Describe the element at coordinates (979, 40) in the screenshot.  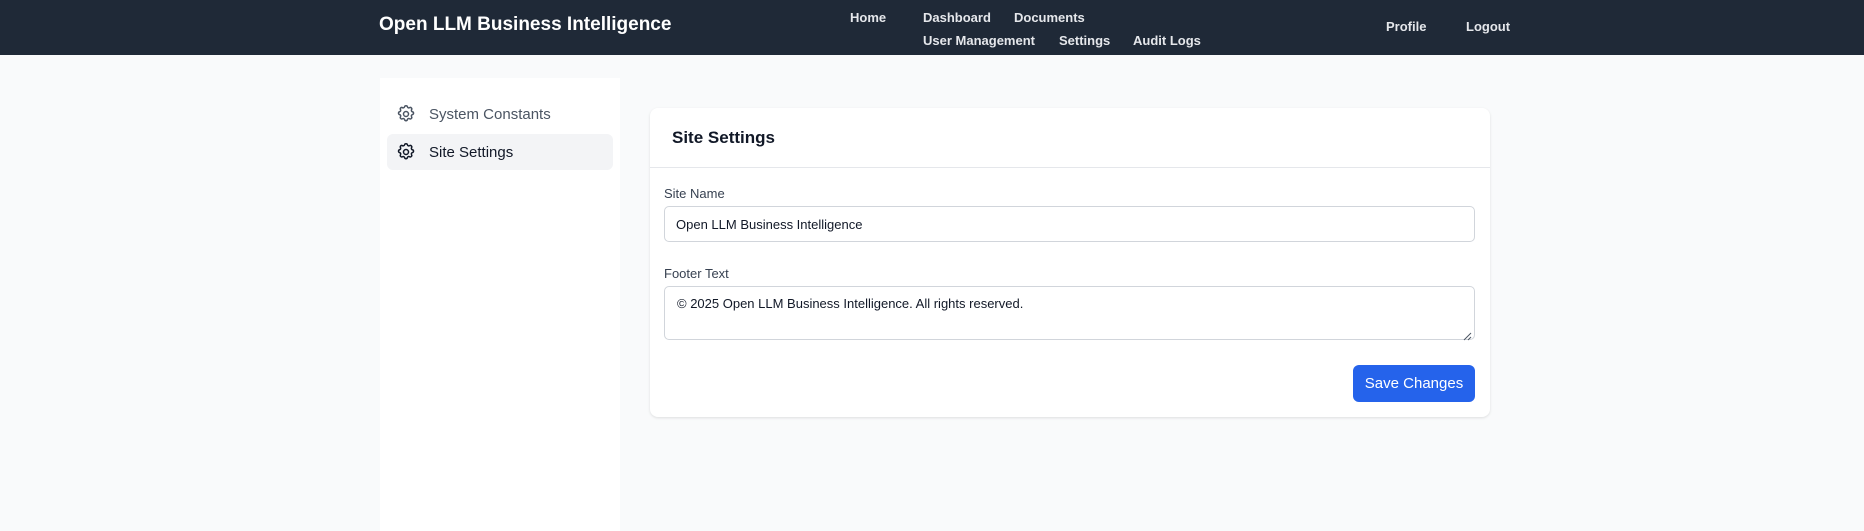
I see `nav-user-management-link: User Management` at that location.